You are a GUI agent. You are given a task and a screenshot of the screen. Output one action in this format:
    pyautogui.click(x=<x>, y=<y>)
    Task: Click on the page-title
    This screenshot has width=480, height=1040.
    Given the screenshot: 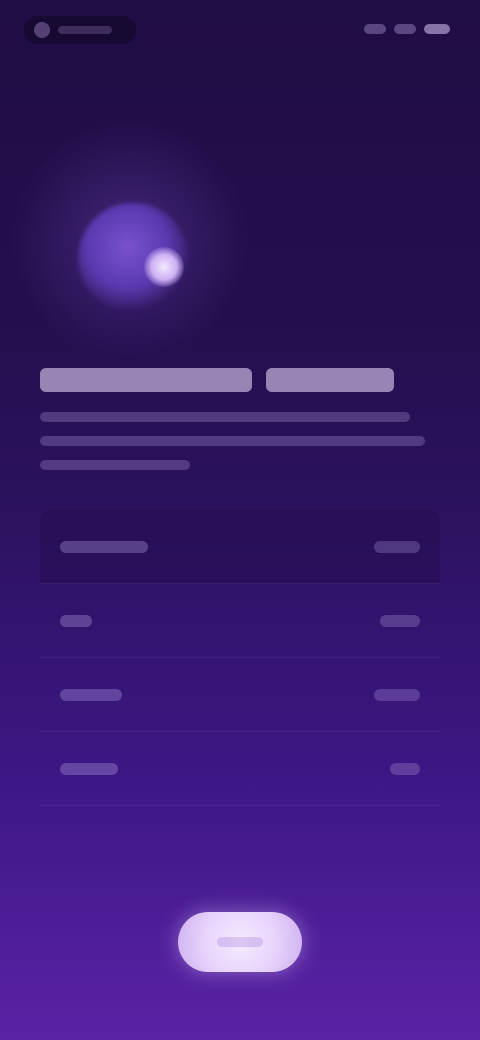 What is the action you would take?
    pyautogui.click(x=240, y=380)
    